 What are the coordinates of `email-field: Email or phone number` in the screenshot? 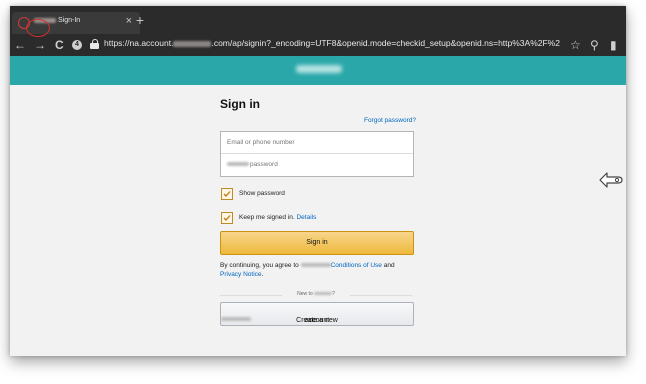 It's located at (317, 143).